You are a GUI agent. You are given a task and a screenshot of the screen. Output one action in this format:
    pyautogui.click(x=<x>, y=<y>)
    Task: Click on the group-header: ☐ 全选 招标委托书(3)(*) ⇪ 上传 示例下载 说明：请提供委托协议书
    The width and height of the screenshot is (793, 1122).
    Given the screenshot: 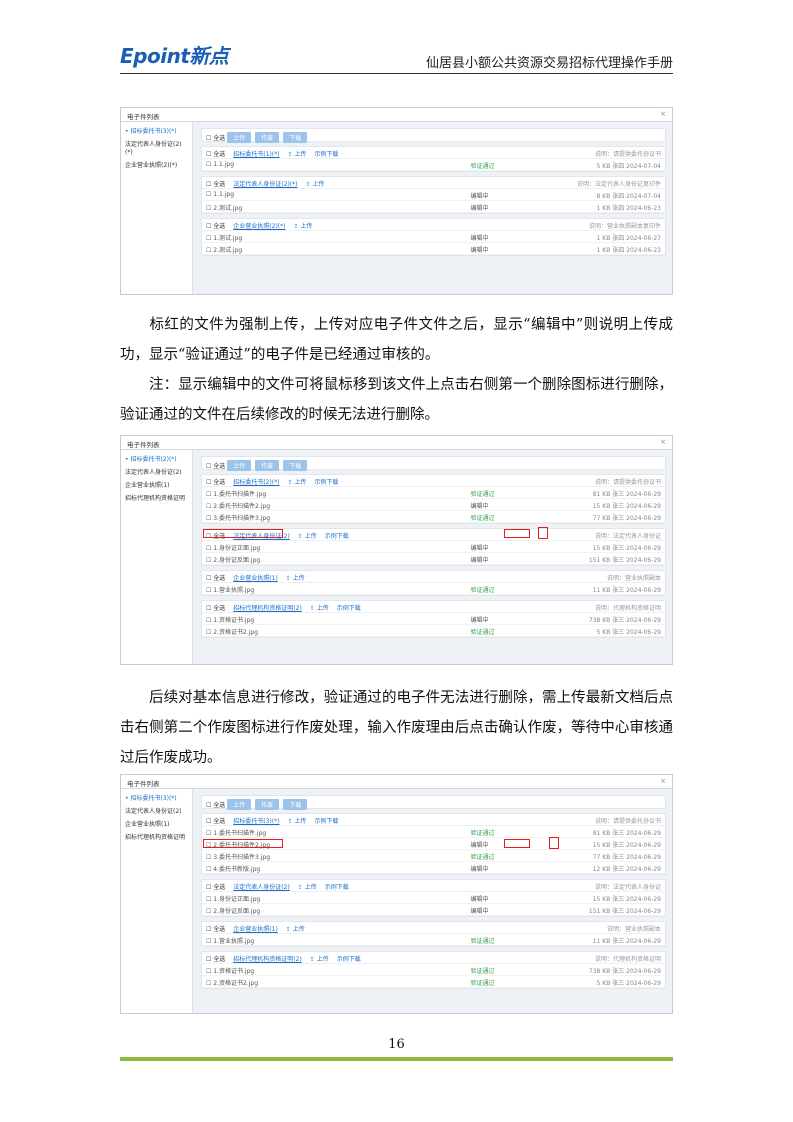 What is the action you would take?
    pyautogui.click(x=433, y=820)
    